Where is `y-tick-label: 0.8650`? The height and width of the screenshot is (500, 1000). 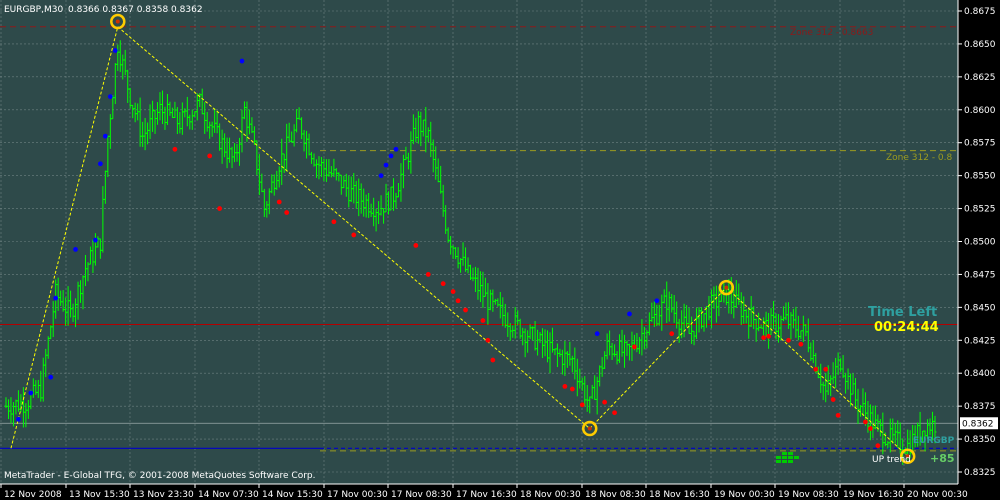 y-tick-label: 0.8650 is located at coordinates (980, 45).